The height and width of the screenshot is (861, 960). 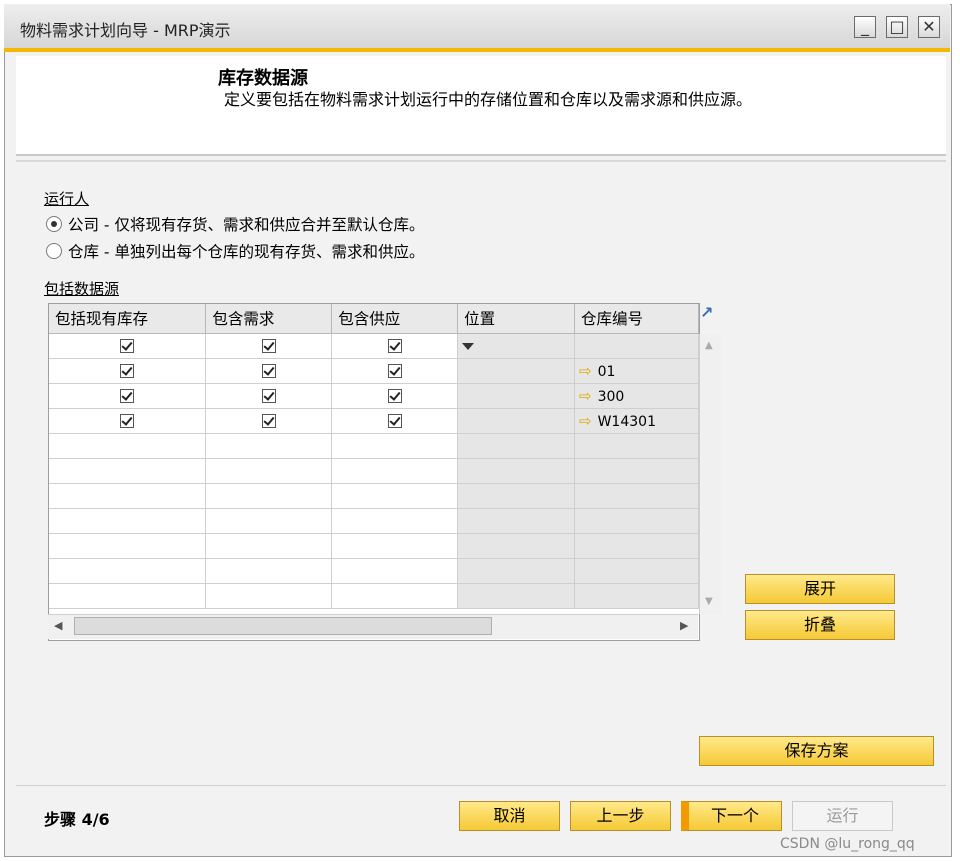 What do you see at coordinates (246, 225) in the screenshot?
I see `radio-company-label: 公司 - 仅将现有存货、需求和供应合并至默认仓库。` at bounding box center [246, 225].